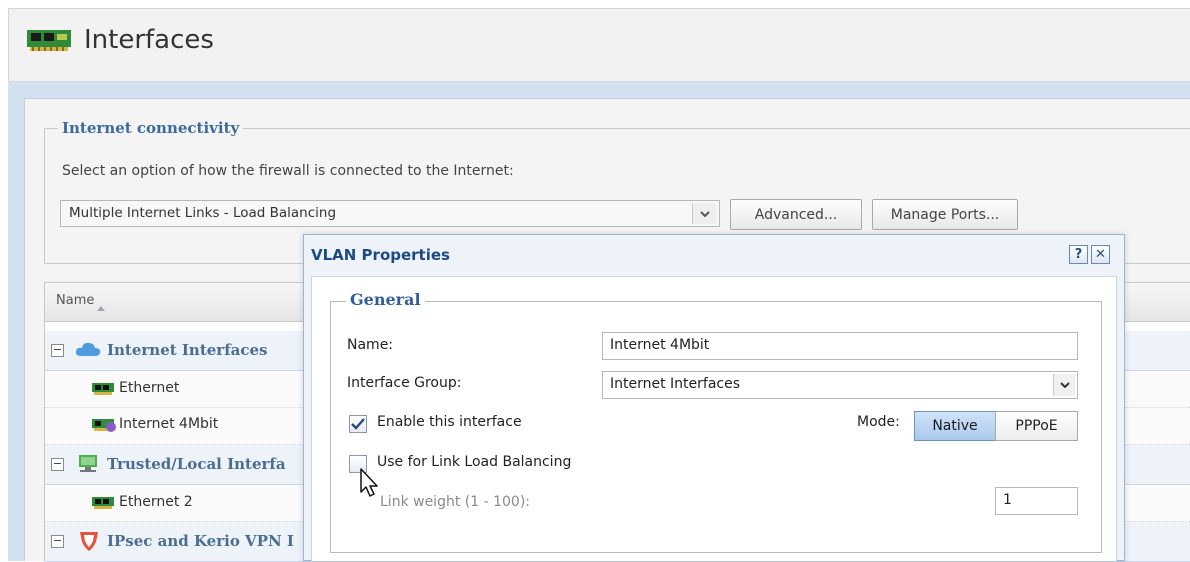  I want to click on group-label: Internet Interfaces, so click(187, 350).